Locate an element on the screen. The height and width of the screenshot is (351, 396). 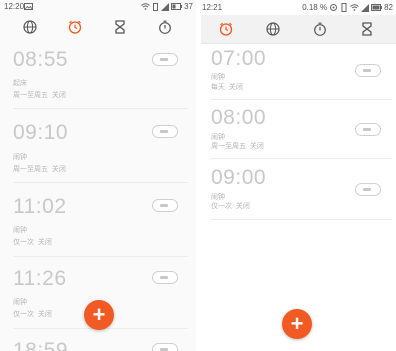
alarm-time: 18:59 is located at coordinates (41, 345).